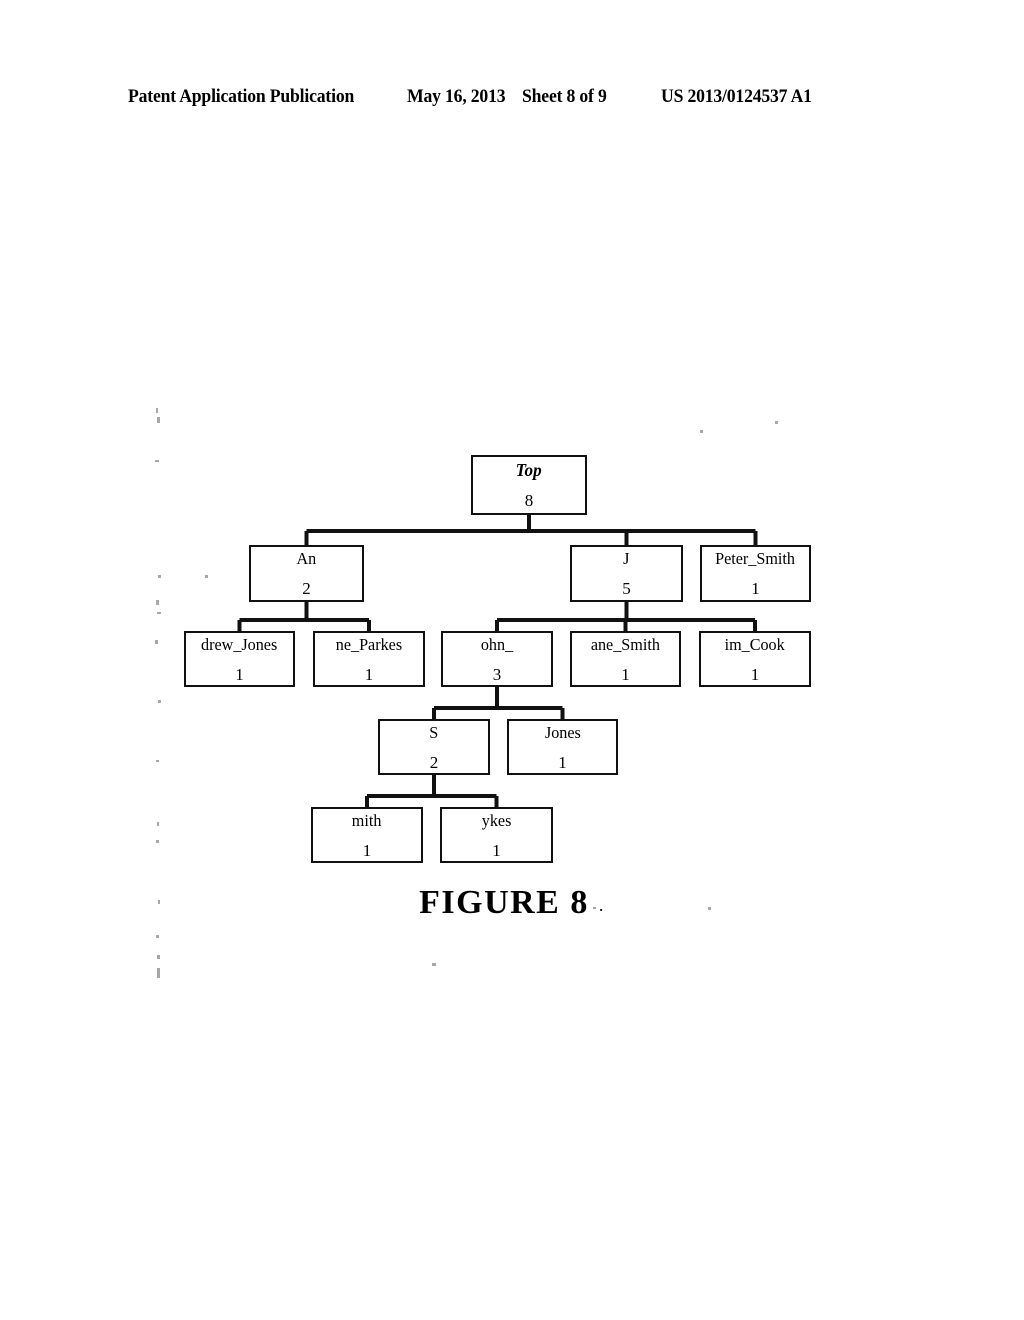 This screenshot has height=1320, width=1024. I want to click on node-label: mith, so click(367, 820).